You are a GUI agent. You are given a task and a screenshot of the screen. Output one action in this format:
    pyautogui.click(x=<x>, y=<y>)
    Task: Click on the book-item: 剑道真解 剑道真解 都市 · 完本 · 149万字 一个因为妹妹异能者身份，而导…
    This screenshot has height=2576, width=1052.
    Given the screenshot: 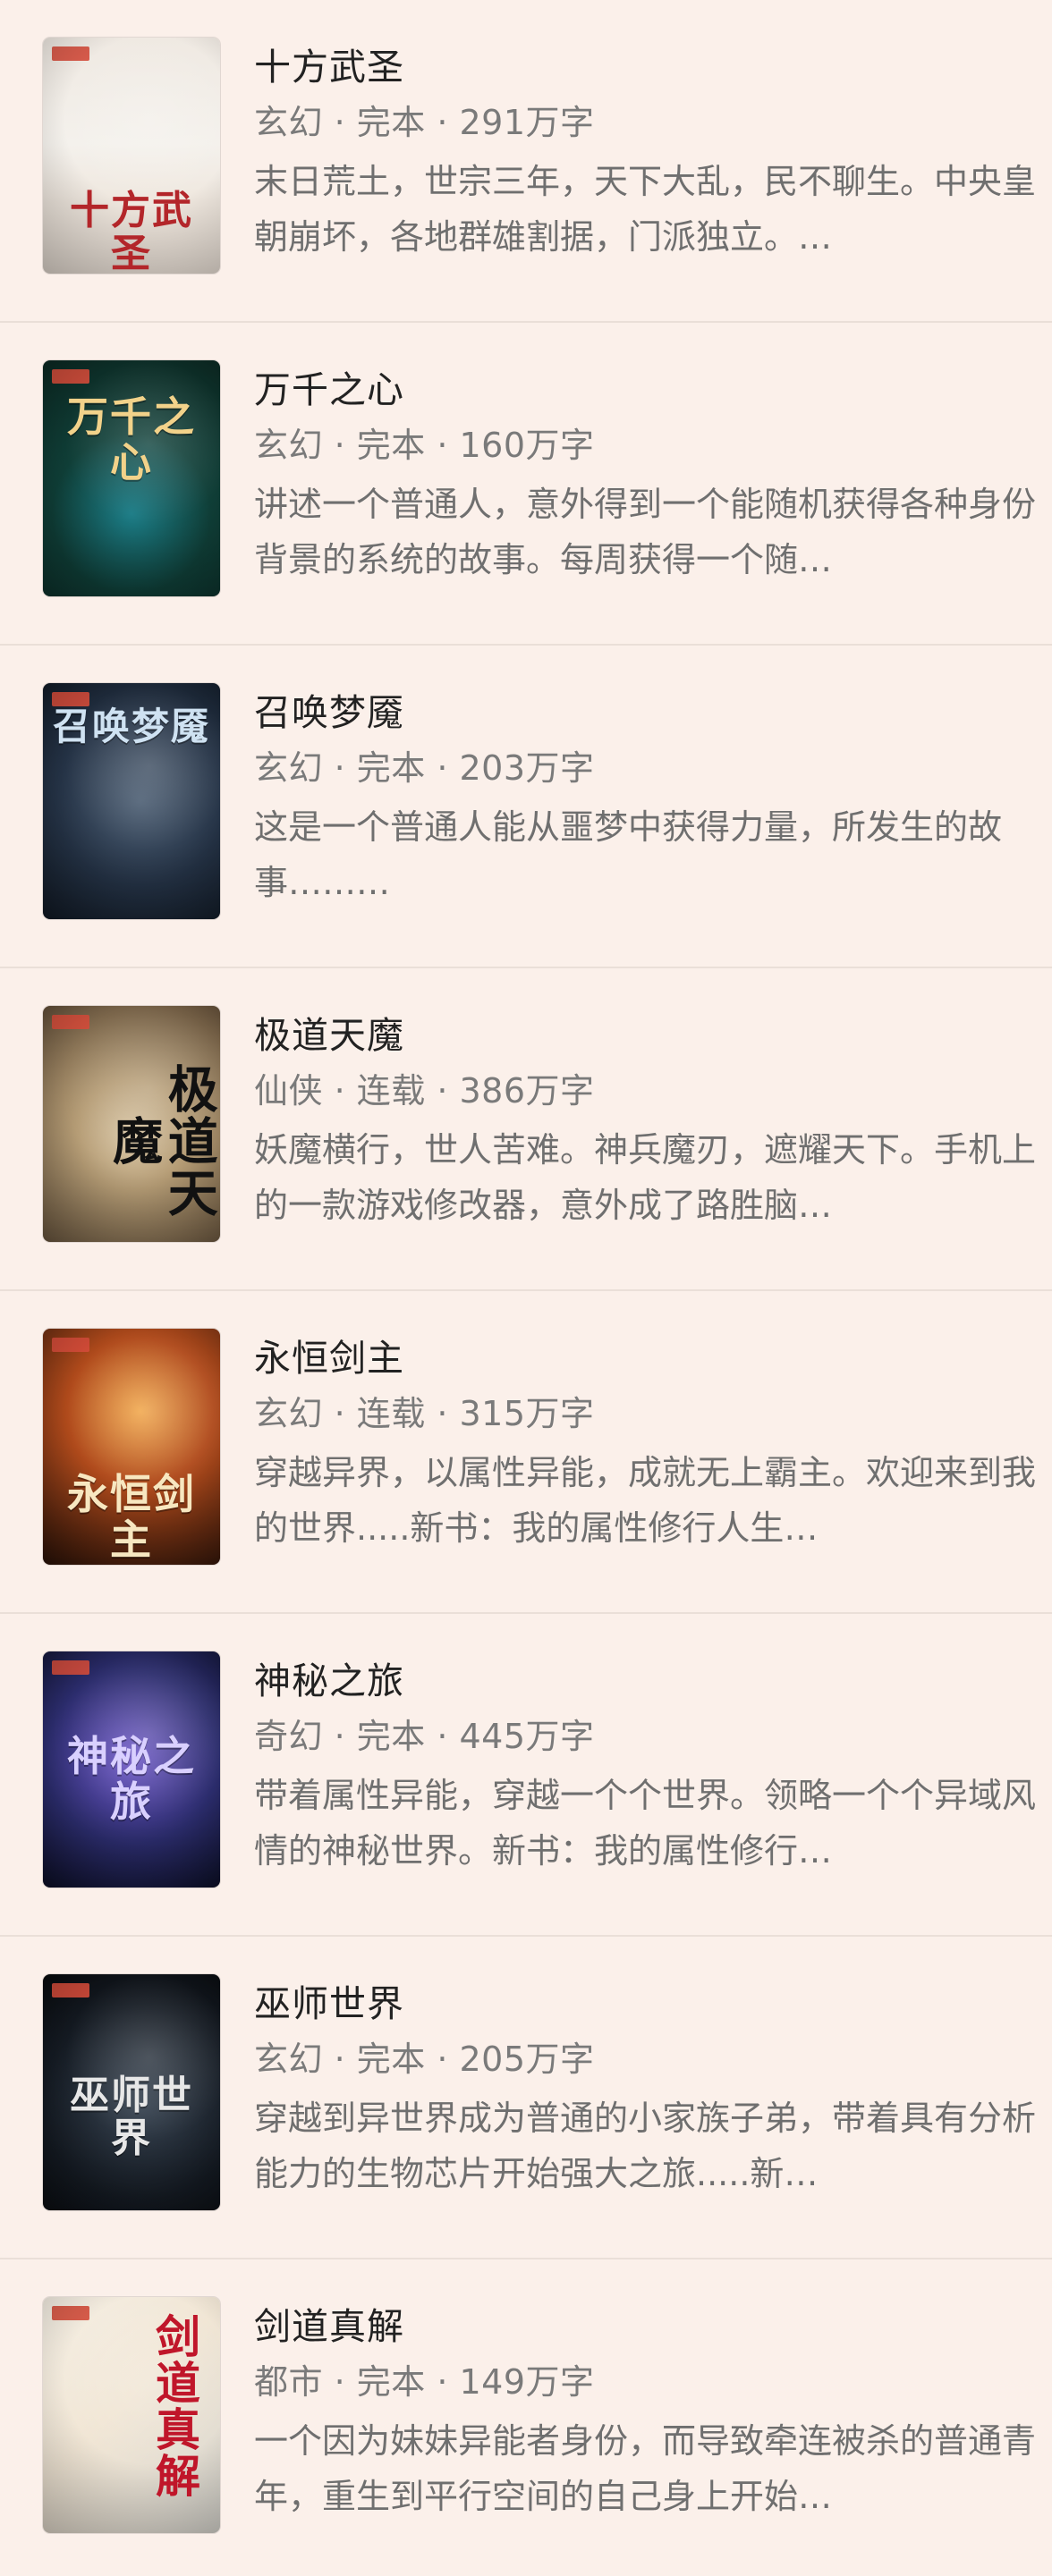 What is the action you would take?
    pyautogui.click(x=526, y=2417)
    